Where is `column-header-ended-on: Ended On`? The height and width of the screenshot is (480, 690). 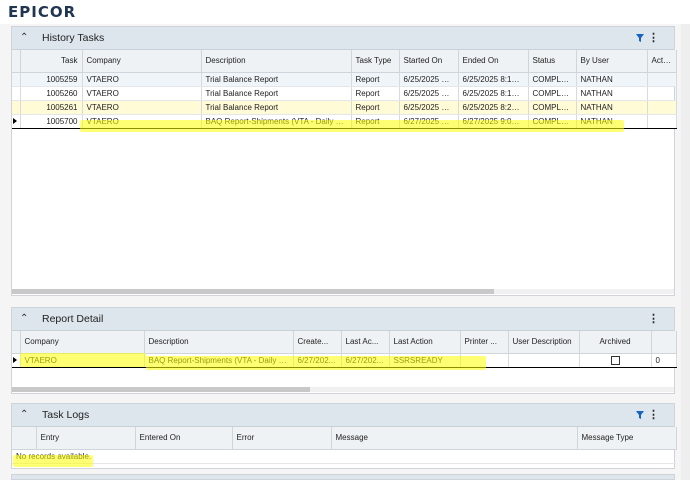
column-header-ended-on: Ended On is located at coordinates (493, 61).